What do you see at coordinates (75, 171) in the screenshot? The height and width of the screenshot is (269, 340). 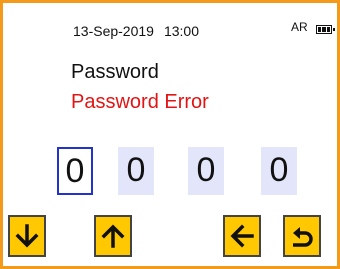 I see `pin-digit-1: 0` at bounding box center [75, 171].